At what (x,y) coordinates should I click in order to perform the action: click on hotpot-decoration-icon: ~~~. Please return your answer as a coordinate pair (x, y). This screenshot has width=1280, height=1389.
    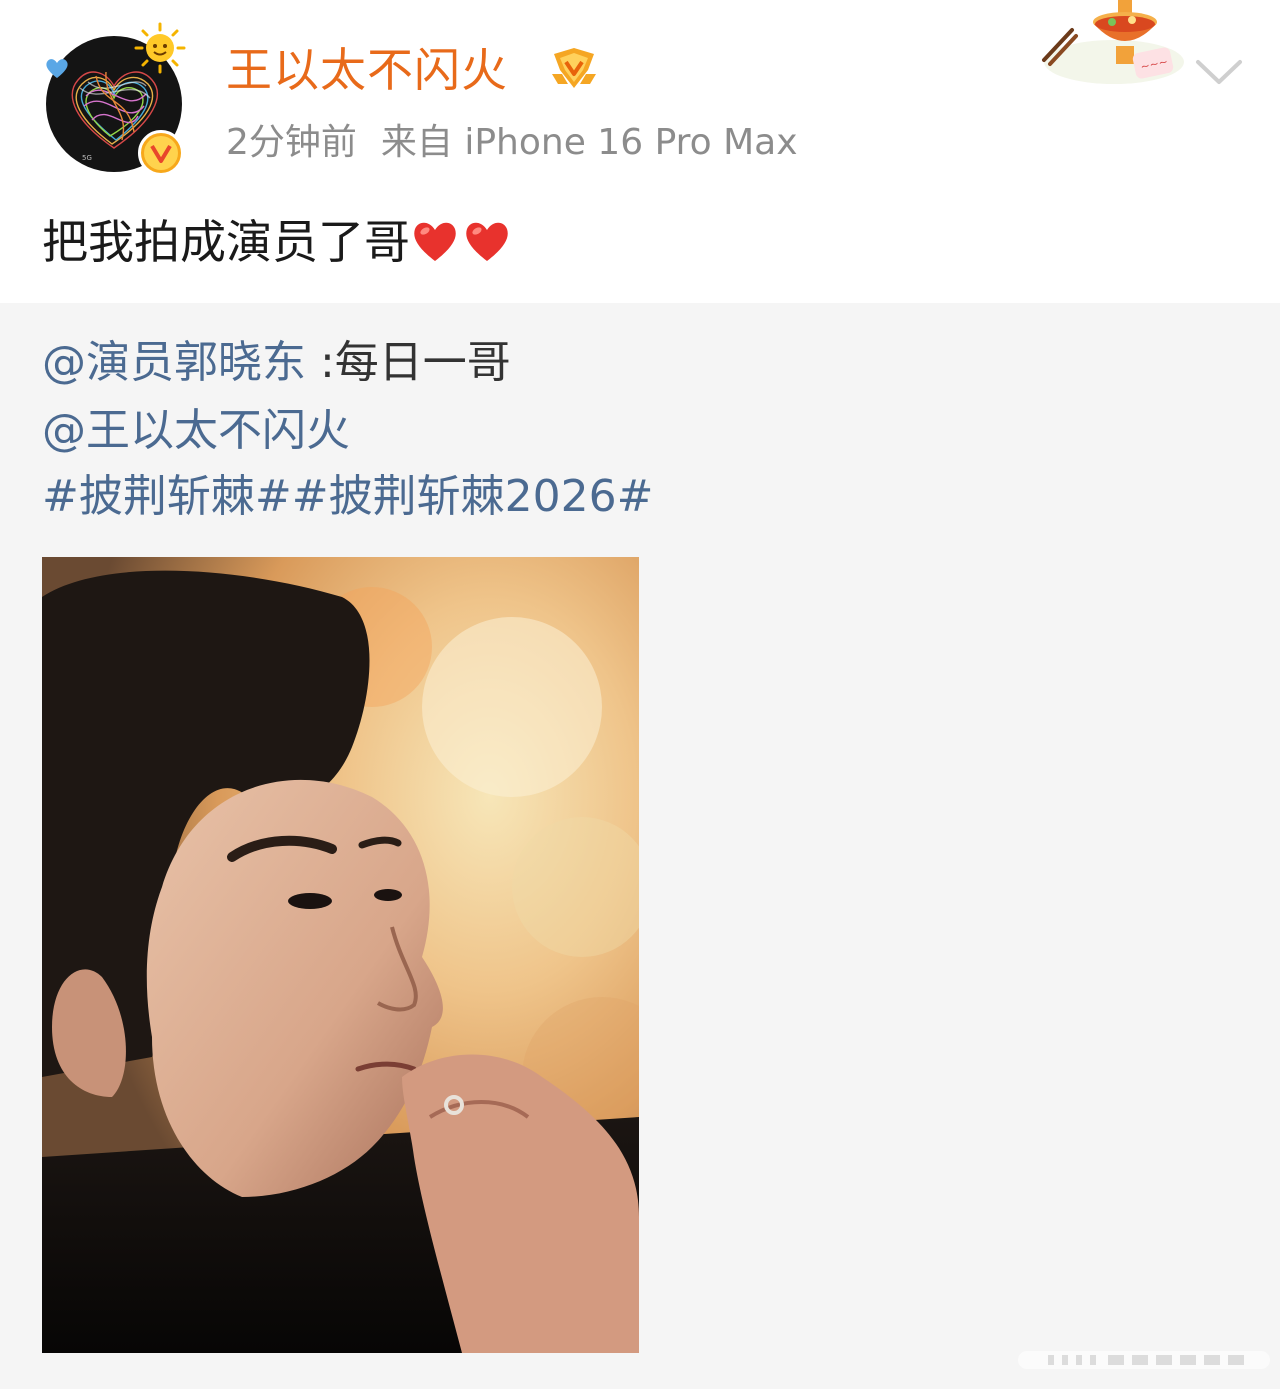
    Looking at the image, I should click on (1113, 42).